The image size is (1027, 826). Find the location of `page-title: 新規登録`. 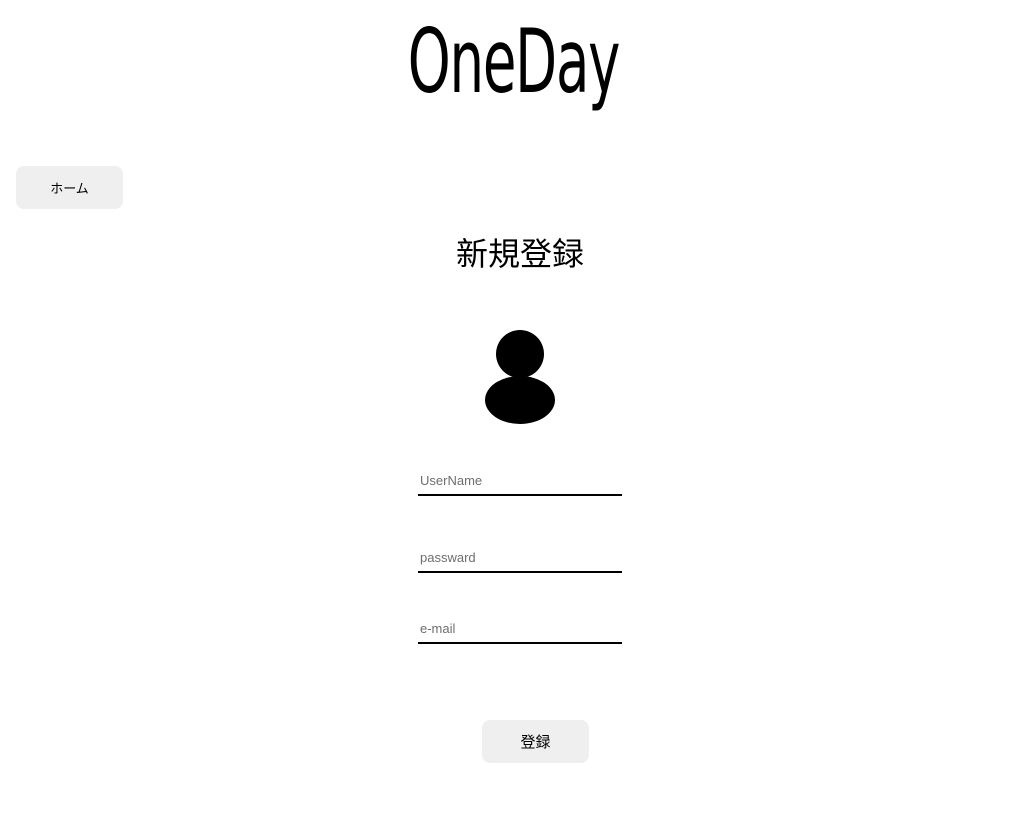

page-title: 新規登録 is located at coordinates (519, 254).